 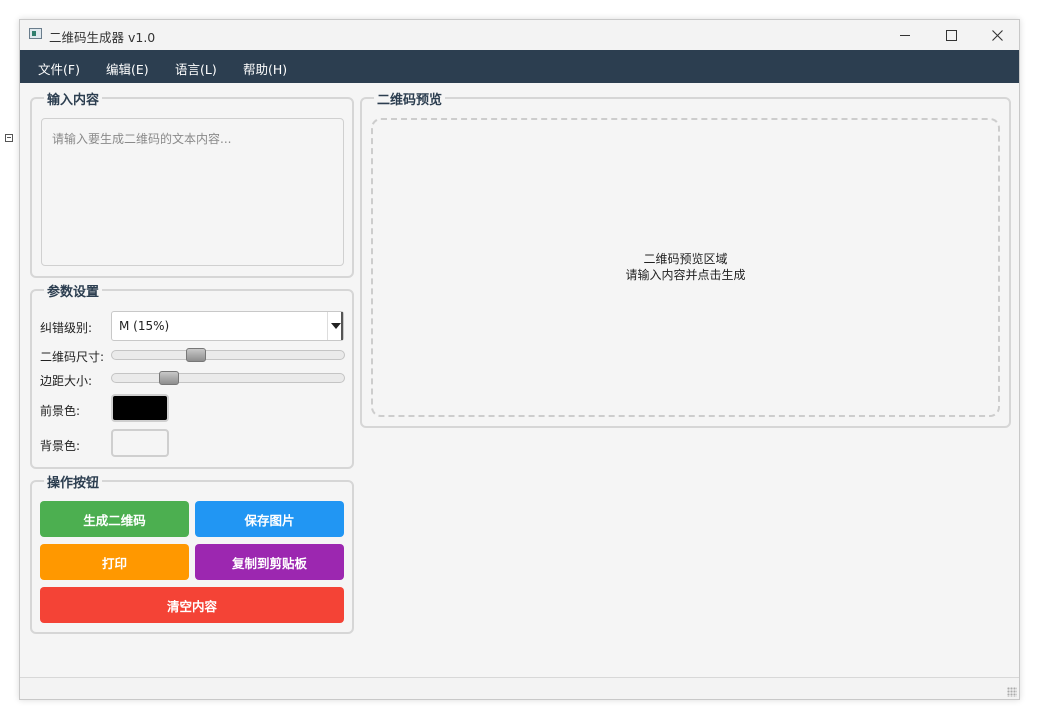 What do you see at coordinates (169, 378) in the screenshot?
I see `margin-slider-handle` at bounding box center [169, 378].